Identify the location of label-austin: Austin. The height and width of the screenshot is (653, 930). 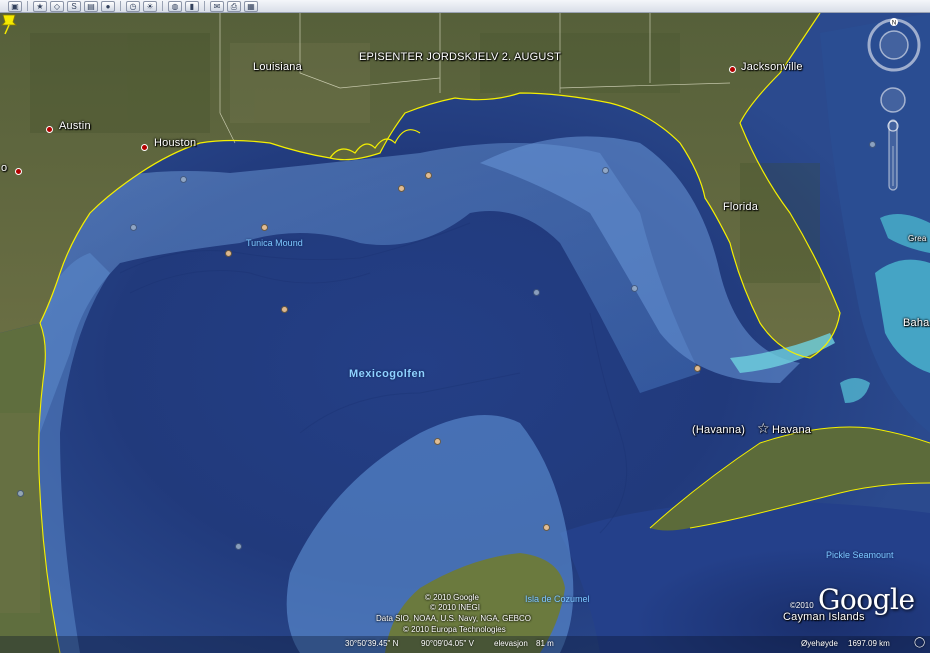
(75, 126).